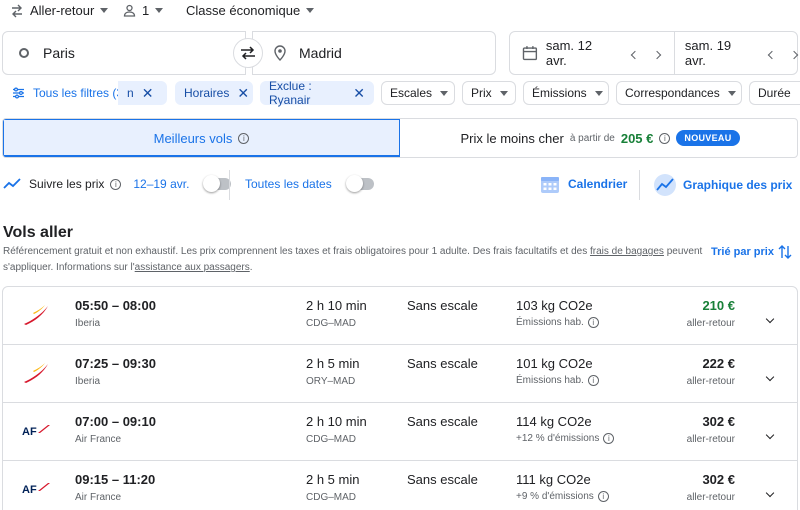  I want to click on tab-best-flights: Meilleurs vols i, so click(201, 138).